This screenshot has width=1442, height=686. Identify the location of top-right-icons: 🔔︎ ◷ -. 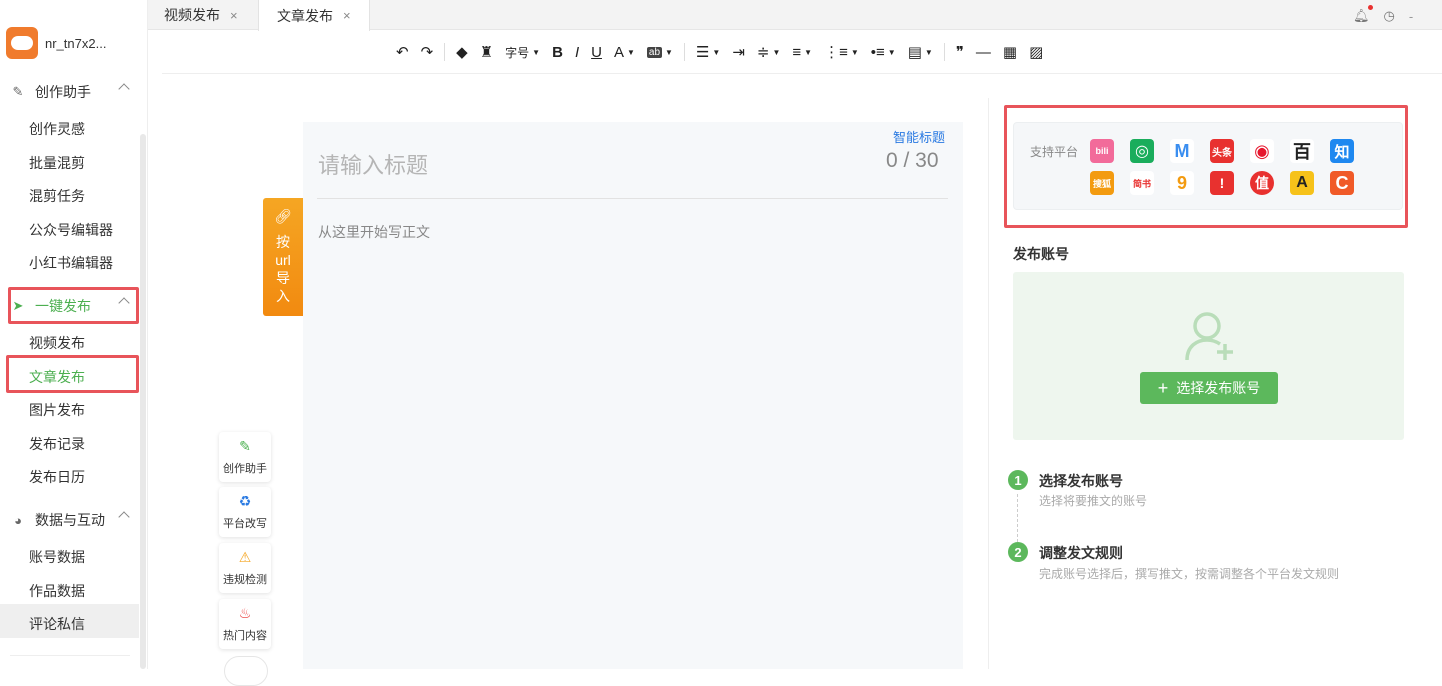
(1383, 14).